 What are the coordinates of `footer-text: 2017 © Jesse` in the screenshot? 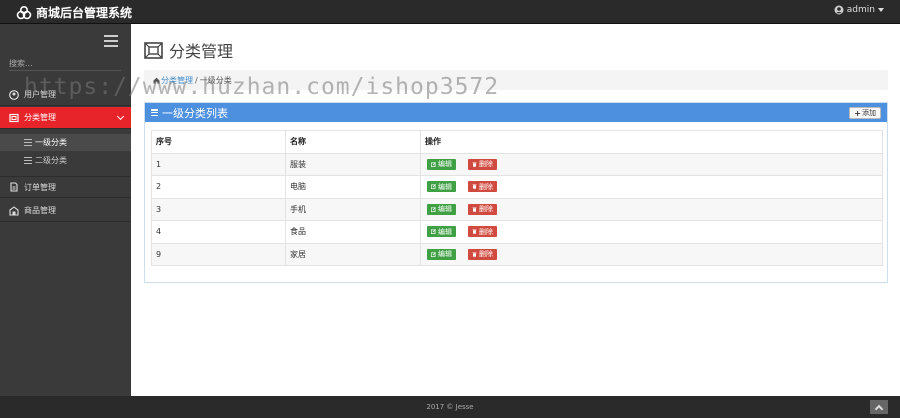 It's located at (450, 407).